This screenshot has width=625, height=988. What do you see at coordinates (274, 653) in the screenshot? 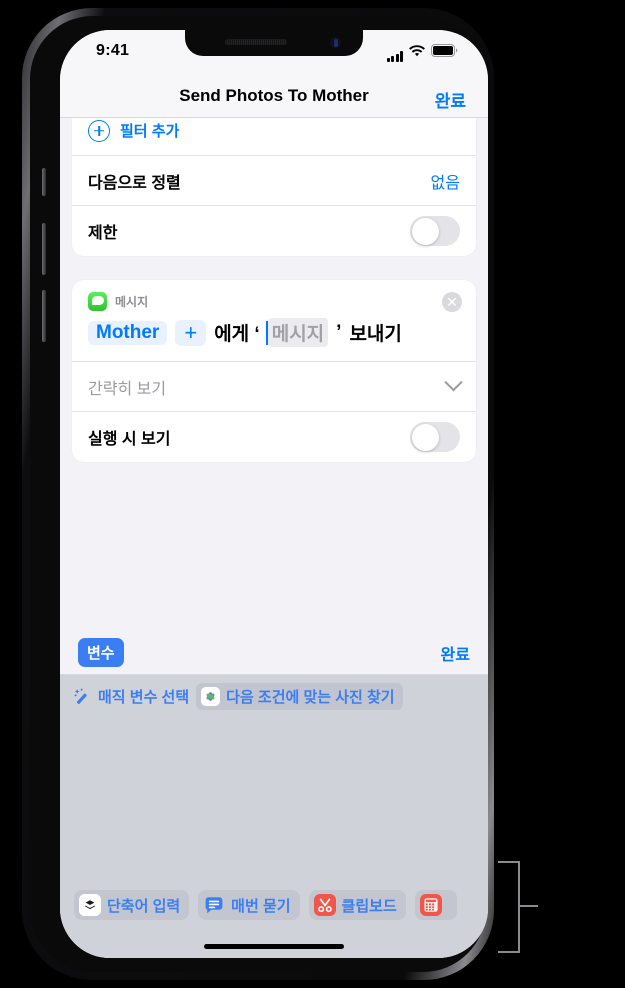
I see `variable-toolbar: 변수 완료` at bounding box center [274, 653].